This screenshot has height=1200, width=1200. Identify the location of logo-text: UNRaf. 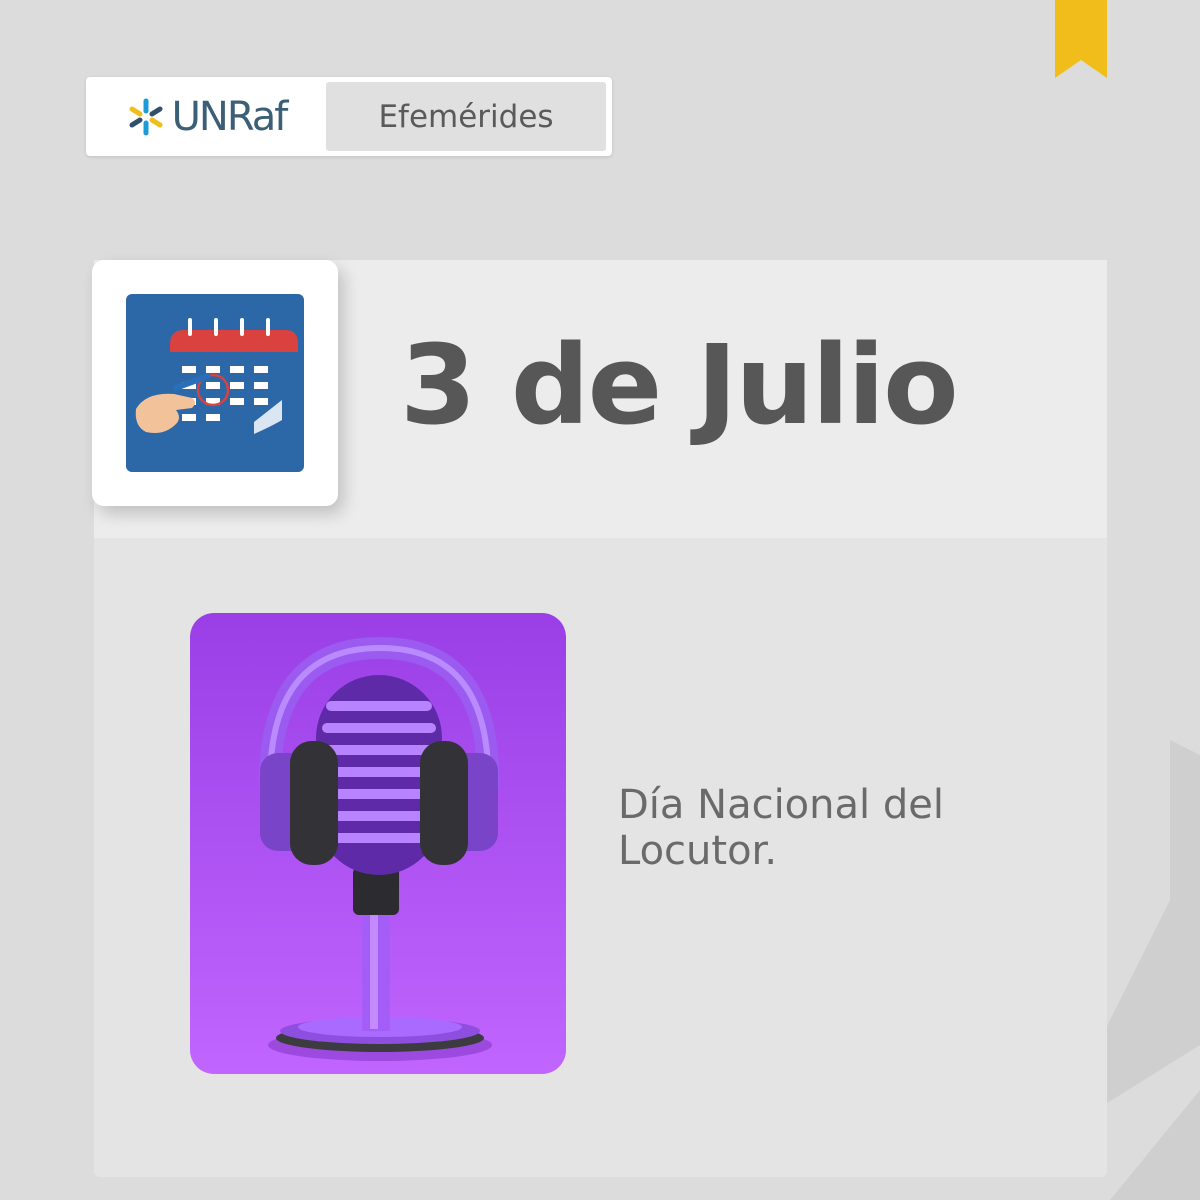
(230, 116).